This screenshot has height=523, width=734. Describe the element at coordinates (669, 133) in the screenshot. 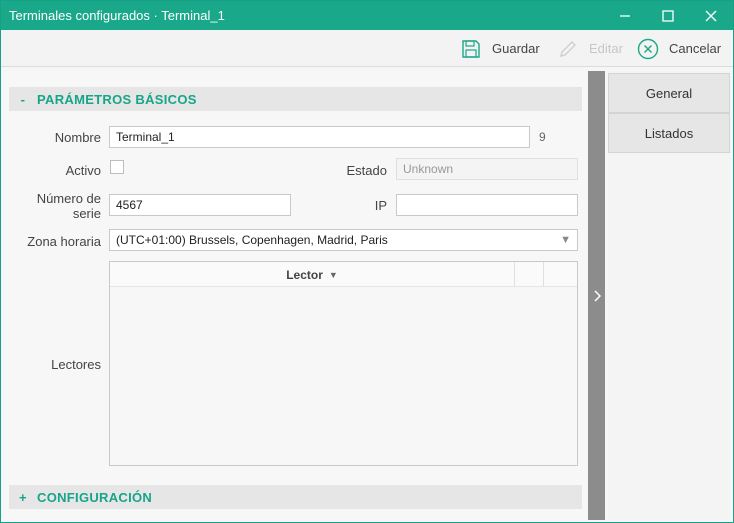

I see `tab-listados: Listados` at that location.